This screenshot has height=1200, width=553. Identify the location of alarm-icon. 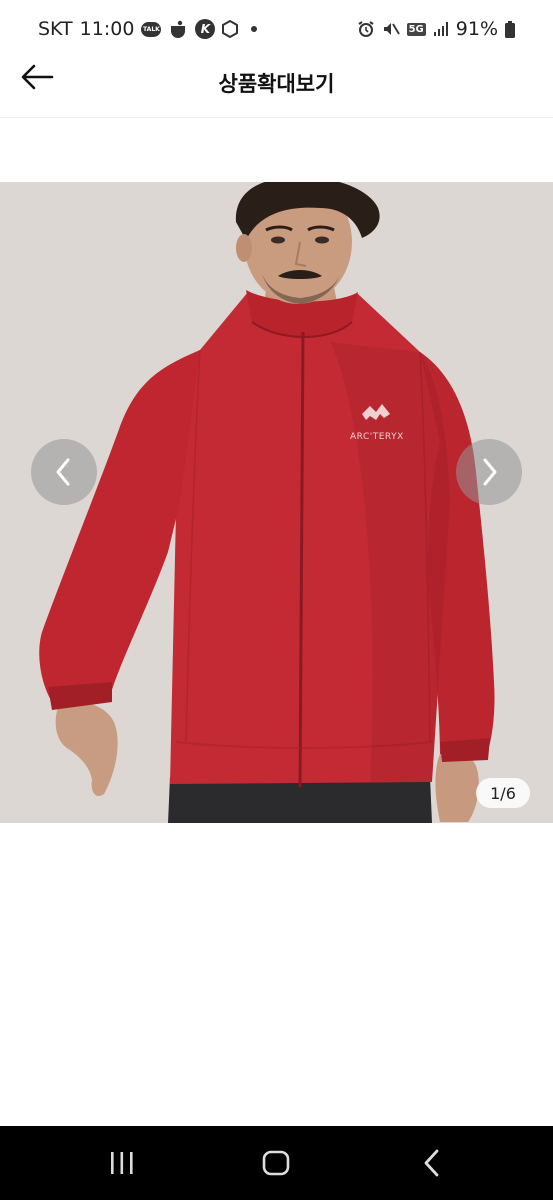
(366, 29).